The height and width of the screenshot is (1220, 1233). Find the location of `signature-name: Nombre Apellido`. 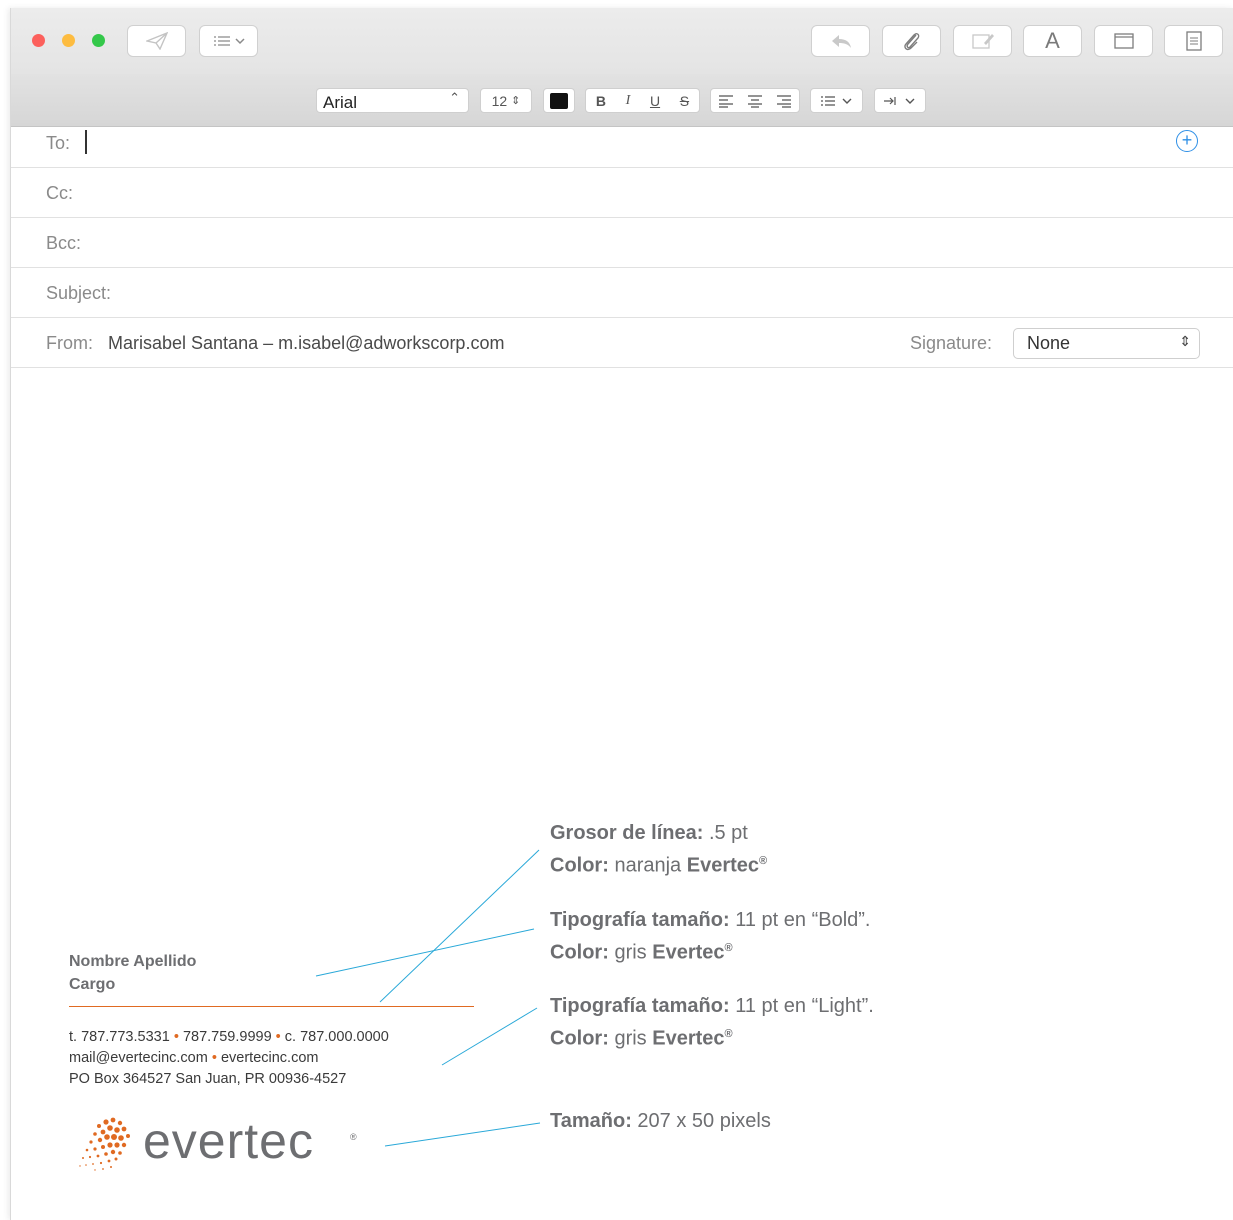

signature-name: Nombre Apellido is located at coordinates (133, 961).